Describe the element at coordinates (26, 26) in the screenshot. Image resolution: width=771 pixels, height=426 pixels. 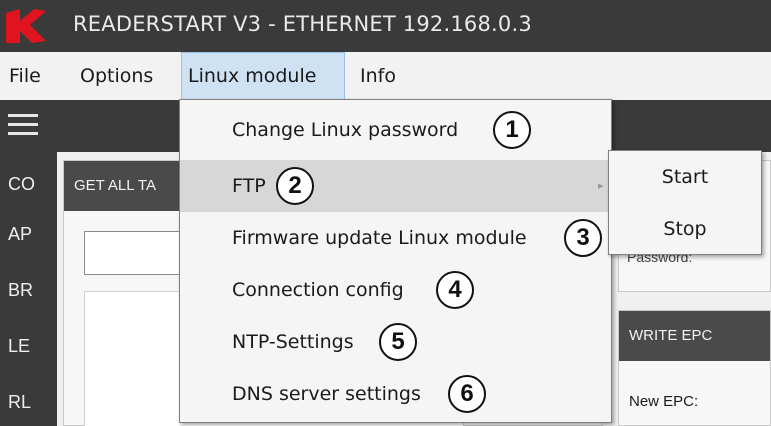
I see `app-logo` at that location.